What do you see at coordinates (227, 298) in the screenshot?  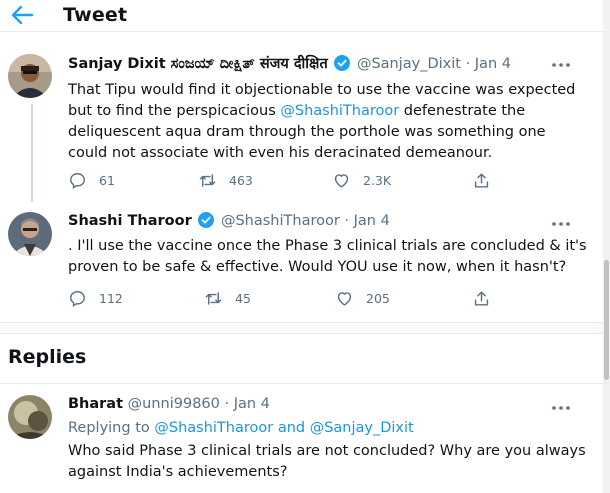 I see `retweet-button: 45` at bounding box center [227, 298].